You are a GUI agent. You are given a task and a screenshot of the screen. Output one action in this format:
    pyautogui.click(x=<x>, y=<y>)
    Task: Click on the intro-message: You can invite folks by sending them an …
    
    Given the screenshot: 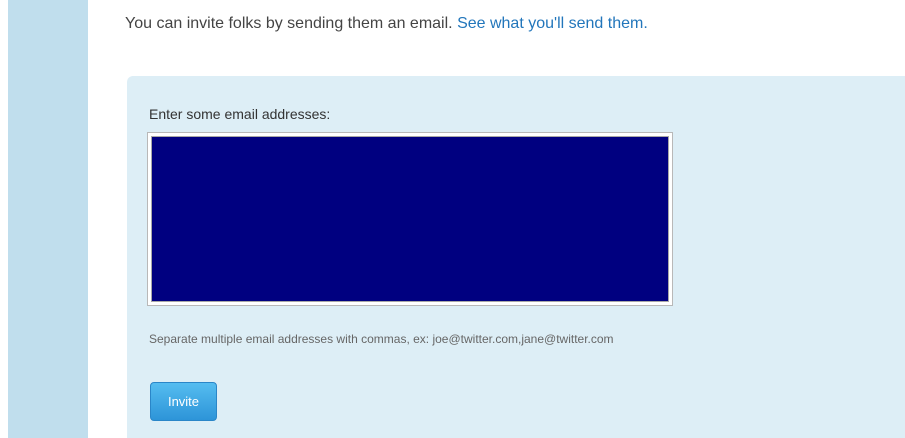 What is the action you would take?
    pyautogui.click(x=289, y=23)
    